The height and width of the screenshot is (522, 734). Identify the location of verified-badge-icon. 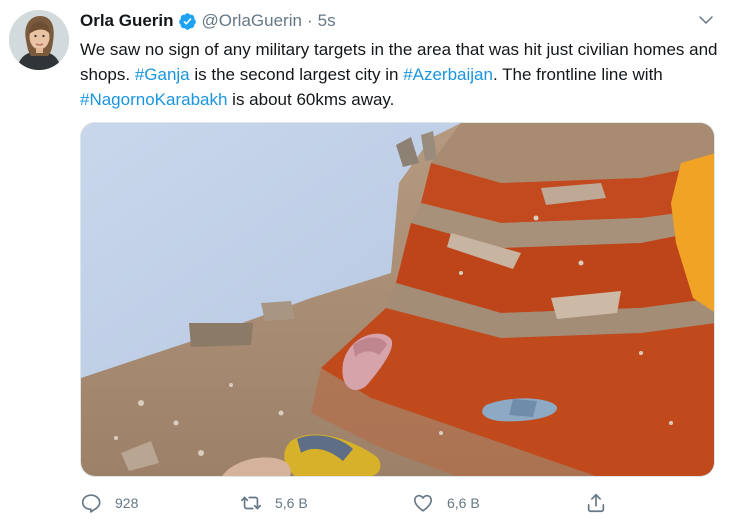
(187, 21).